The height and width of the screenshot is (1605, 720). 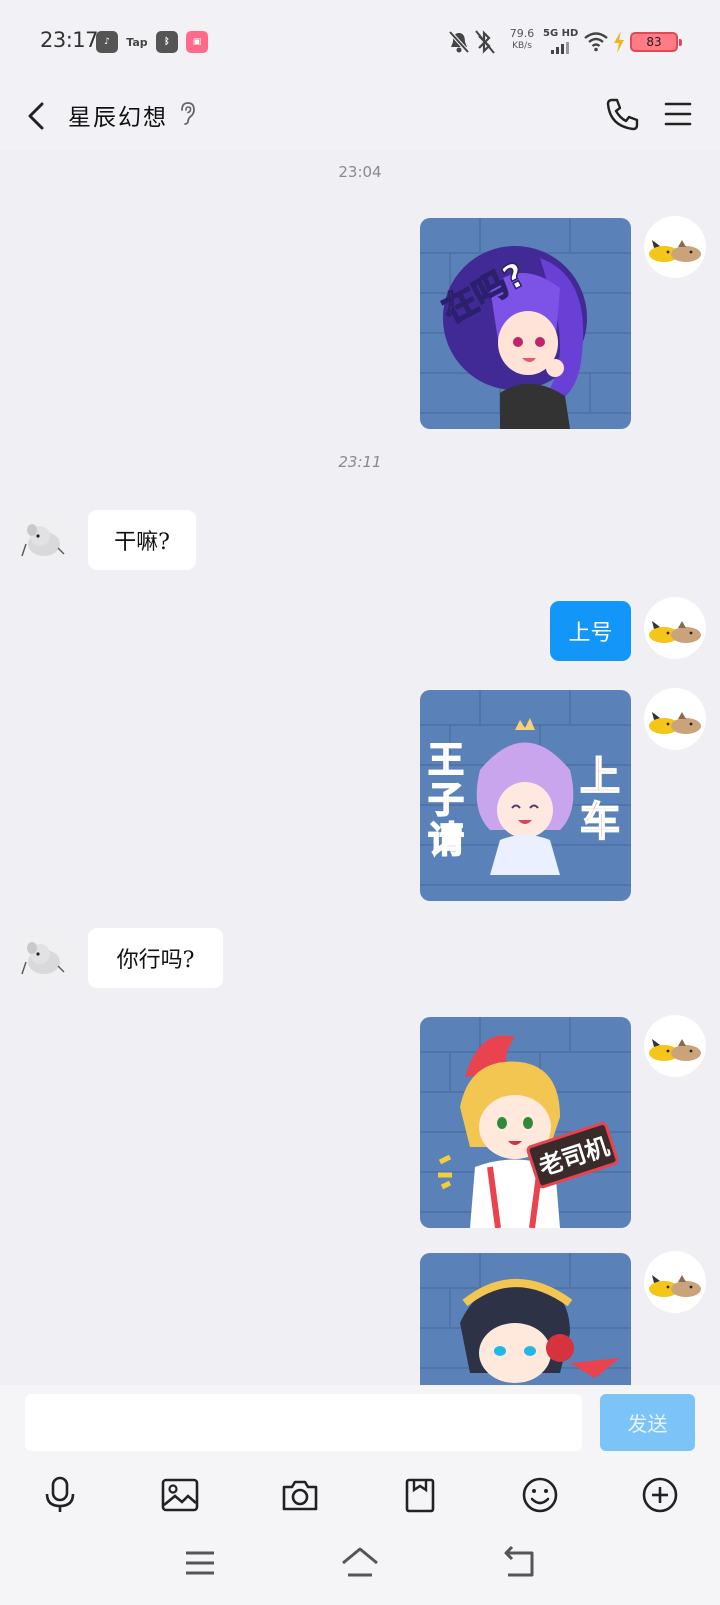 I want to click on sticker-caption: 子, so click(x=446, y=800).